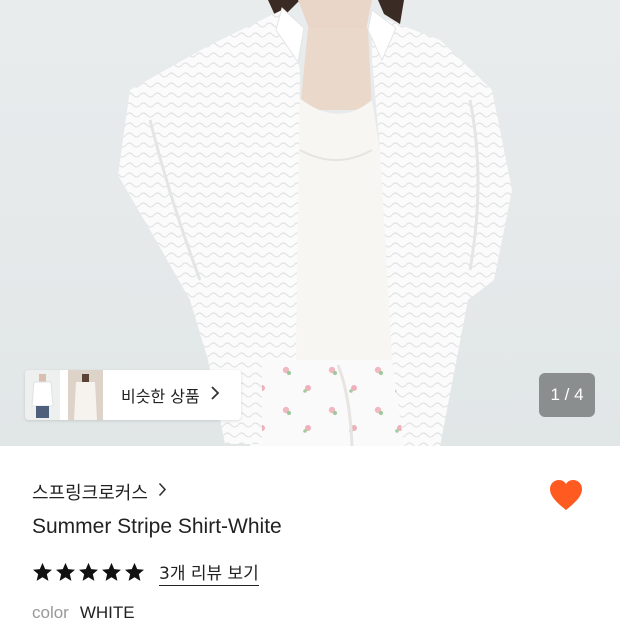  I want to click on color-row: color WHITE, so click(83, 613).